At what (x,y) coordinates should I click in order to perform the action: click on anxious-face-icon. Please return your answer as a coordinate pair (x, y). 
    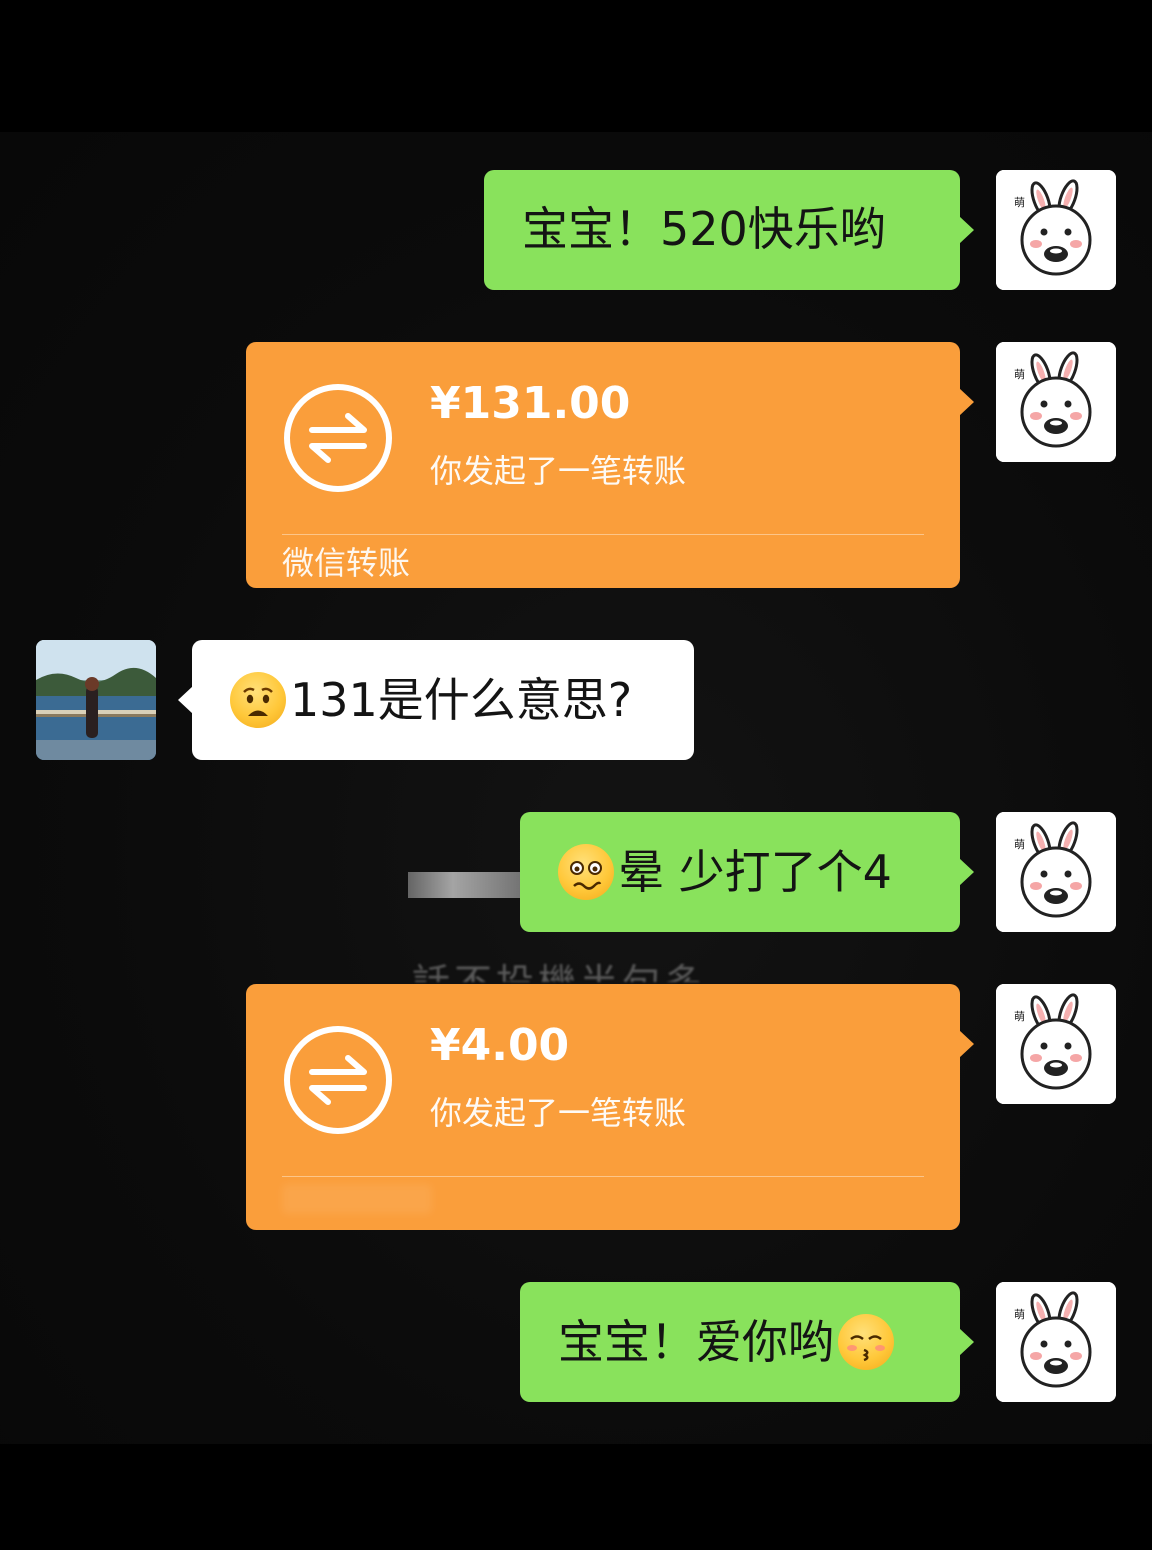
    Looking at the image, I should click on (258, 700).